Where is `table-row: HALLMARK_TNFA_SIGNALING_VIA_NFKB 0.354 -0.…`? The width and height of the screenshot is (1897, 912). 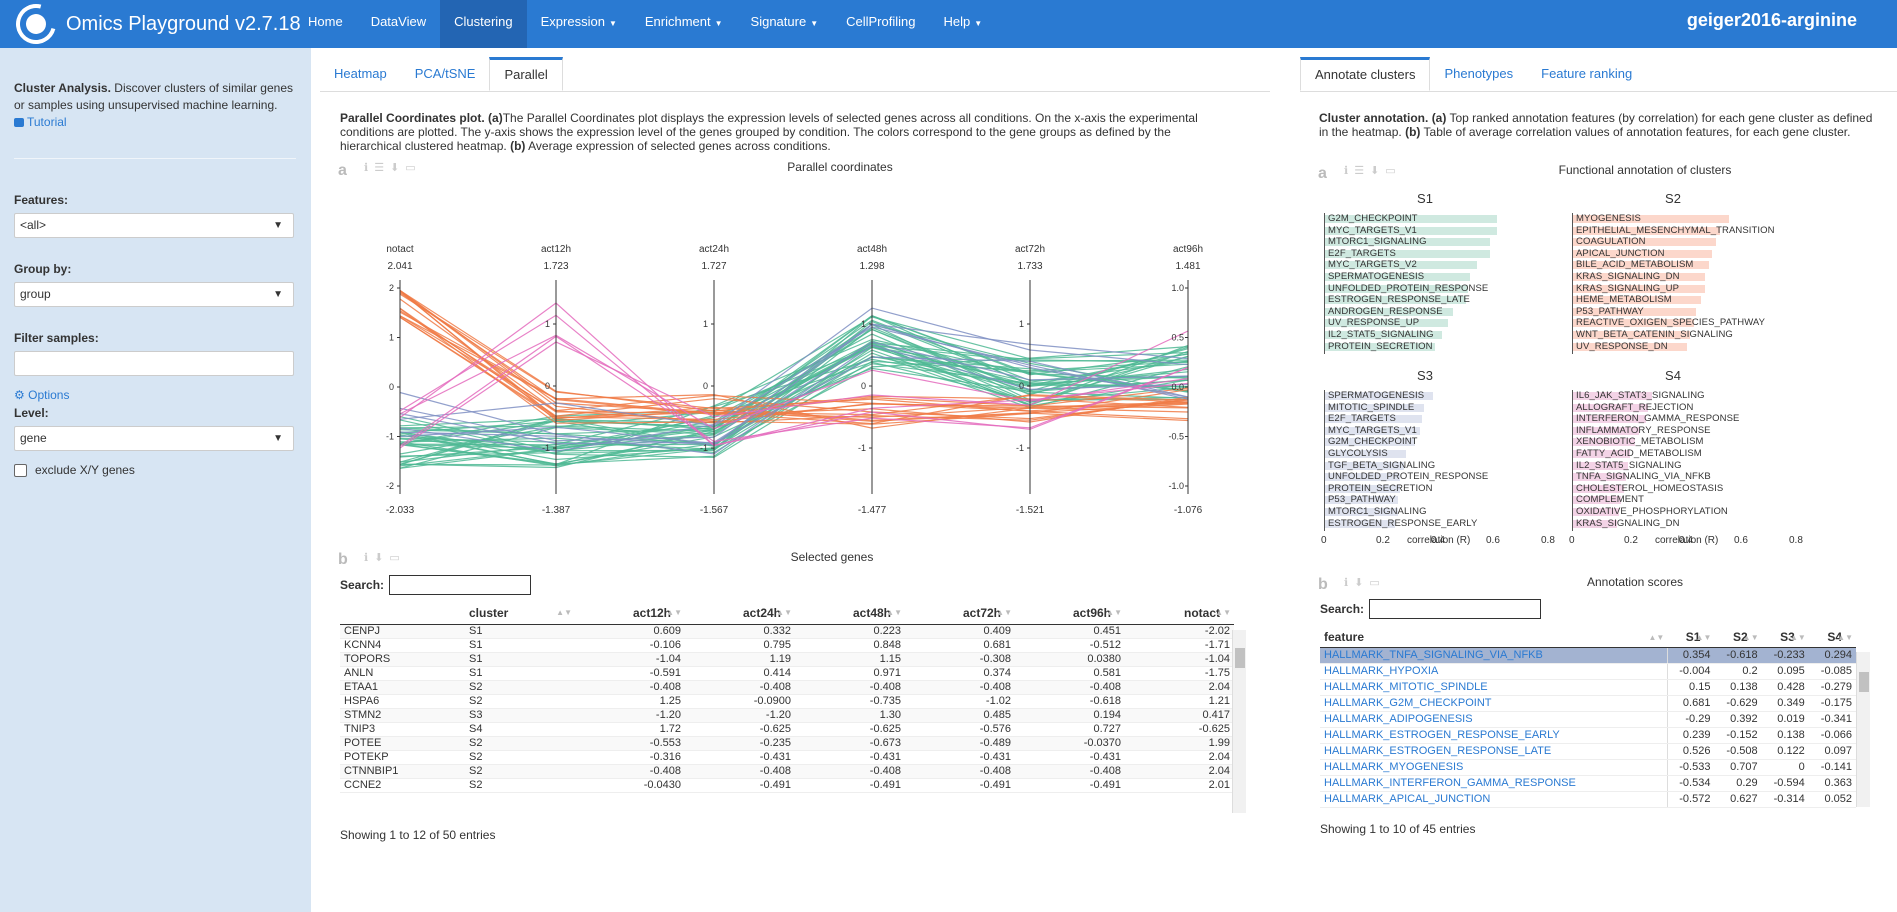
table-row: HALLMARK_TNFA_SIGNALING_VIA_NFKB 0.354 -0.… is located at coordinates (1588, 655).